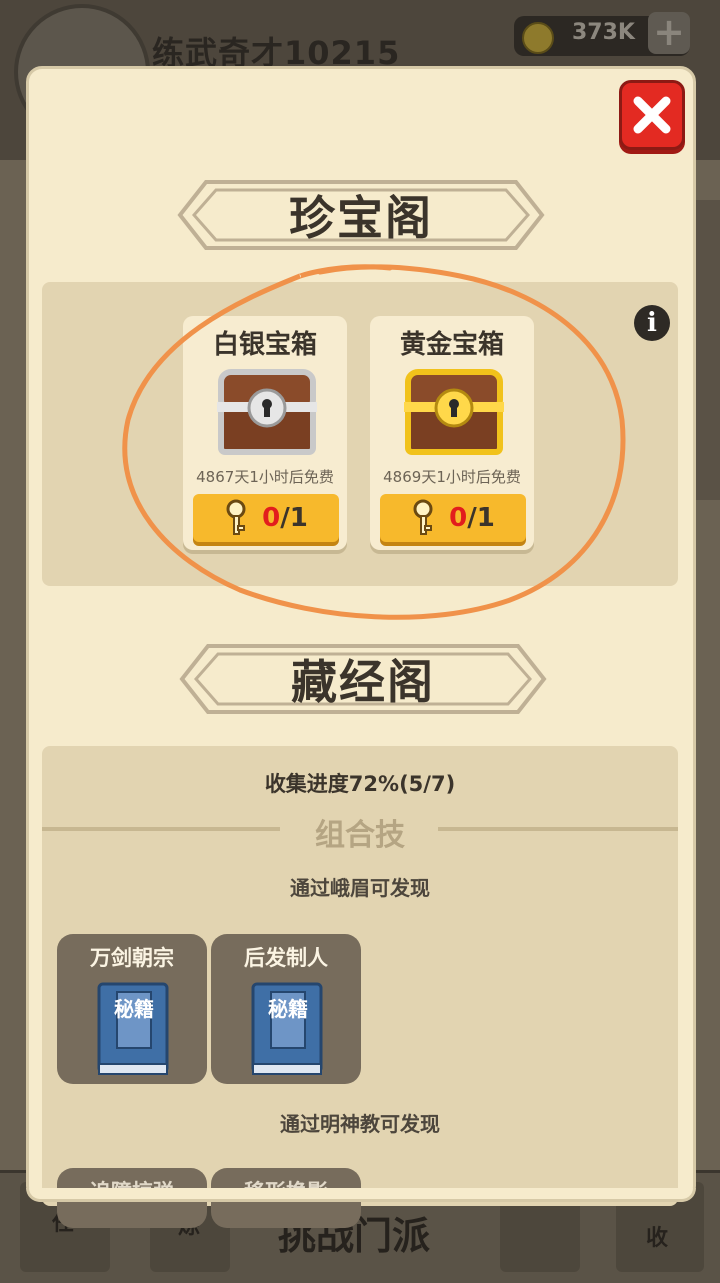 The image size is (720, 1283). I want to click on treasure-section-banner: 珍宝阁, so click(361, 215).